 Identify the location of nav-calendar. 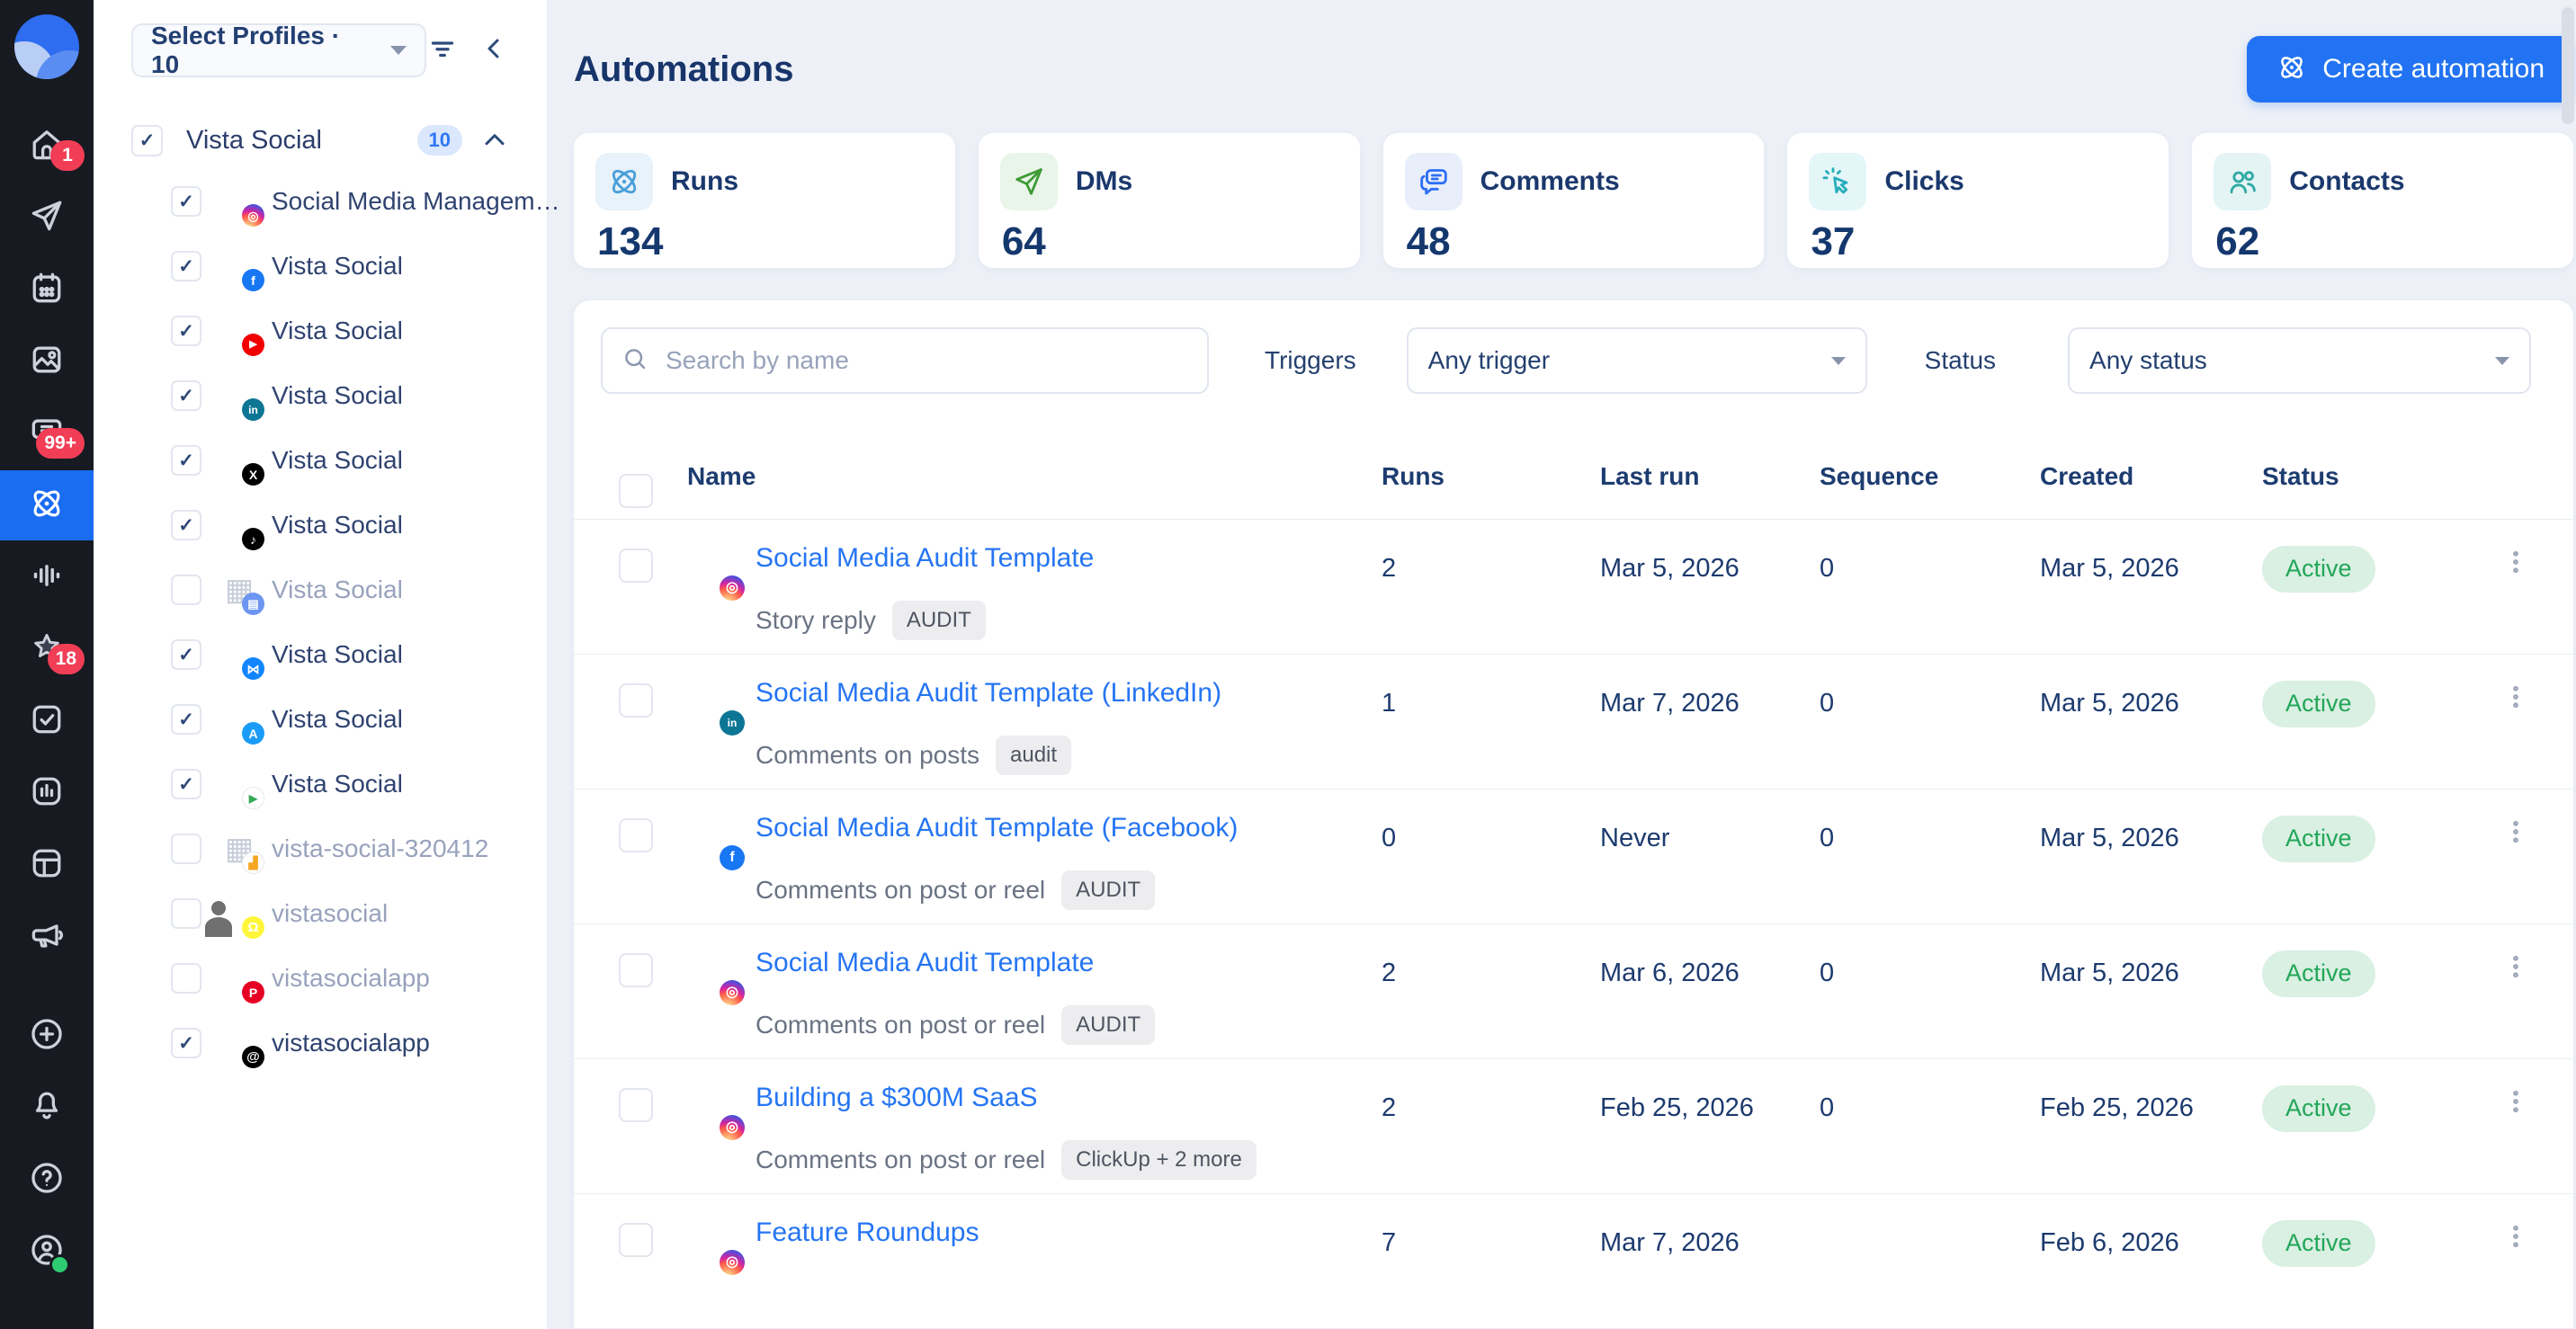
(46, 289).